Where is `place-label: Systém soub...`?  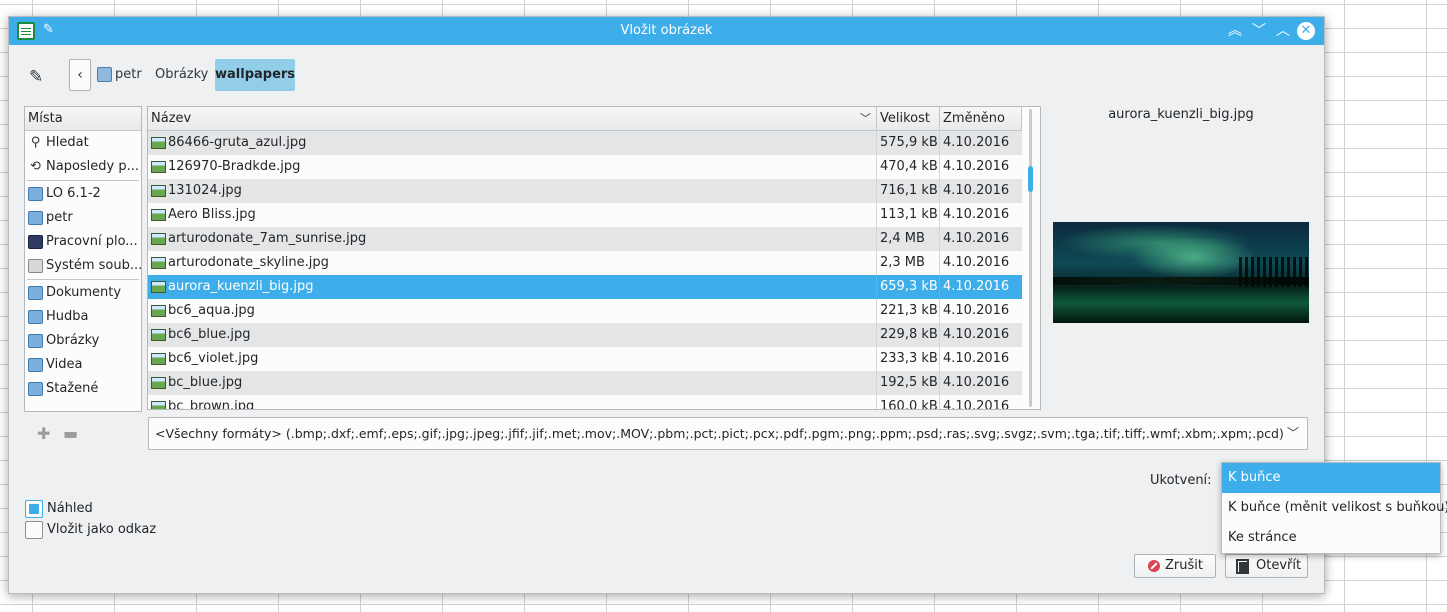 place-label: Systém soub... is located at coordinates (93, 265).